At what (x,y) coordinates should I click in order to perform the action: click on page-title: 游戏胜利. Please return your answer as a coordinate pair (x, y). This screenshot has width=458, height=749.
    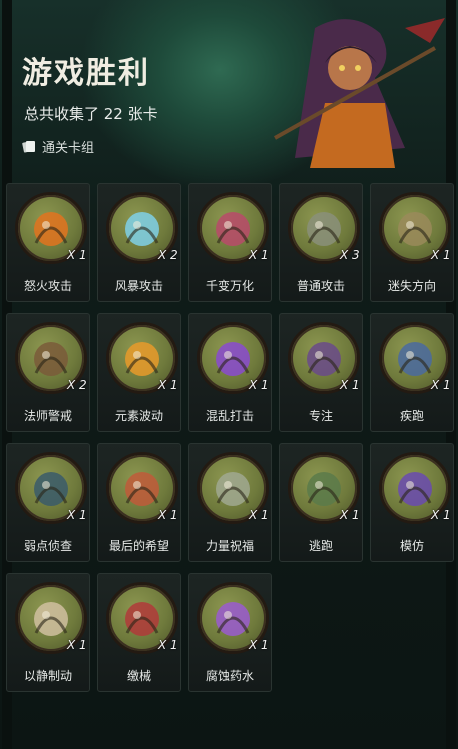
    Looking at the image, I should click on (86, 73).